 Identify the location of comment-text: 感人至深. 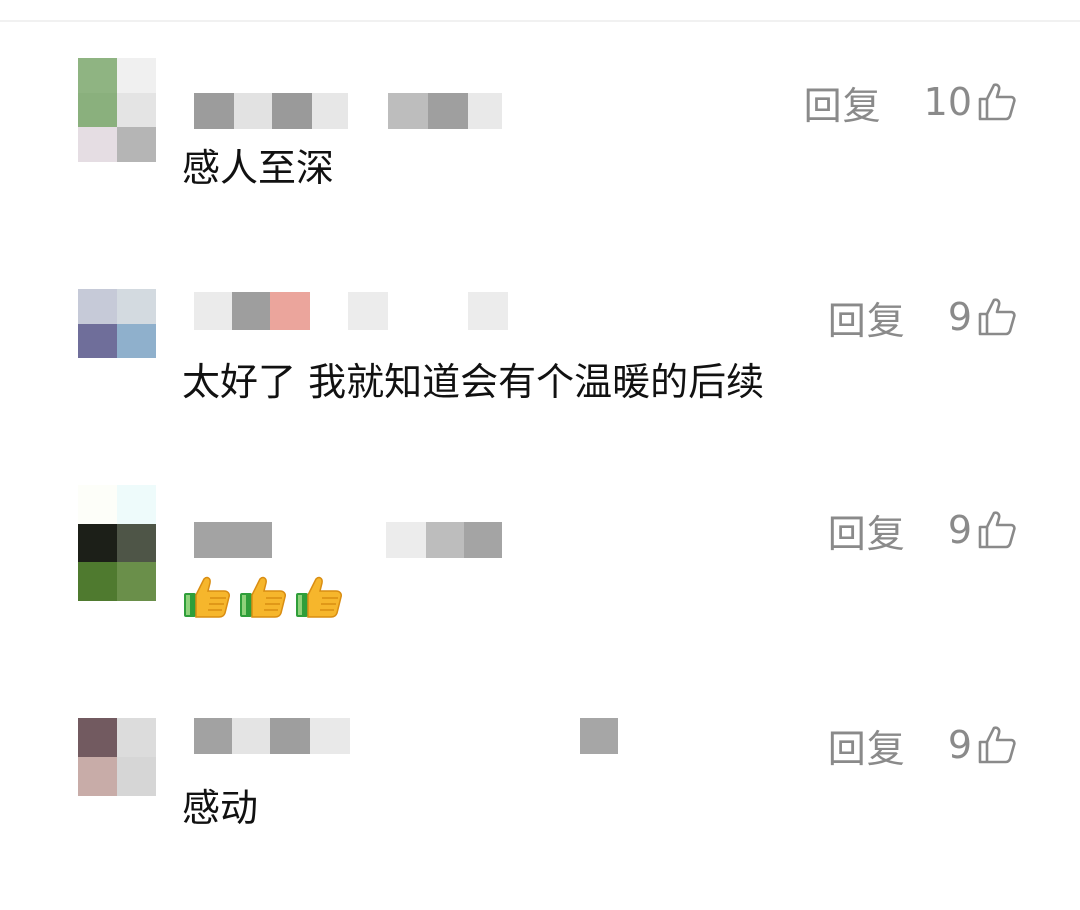
(258, 168).